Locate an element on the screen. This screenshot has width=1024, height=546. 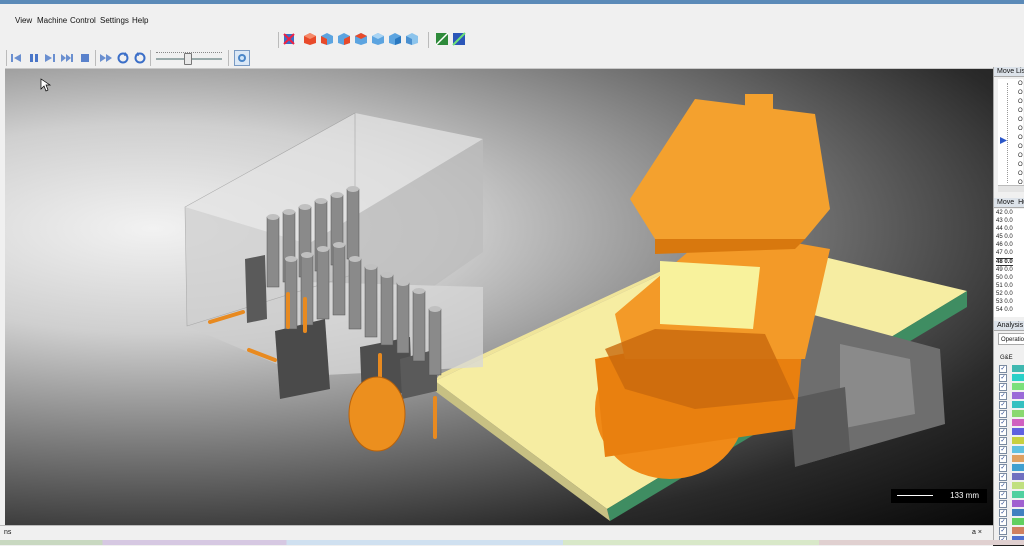
cube-top-icon is located at coordinates (361, 39).